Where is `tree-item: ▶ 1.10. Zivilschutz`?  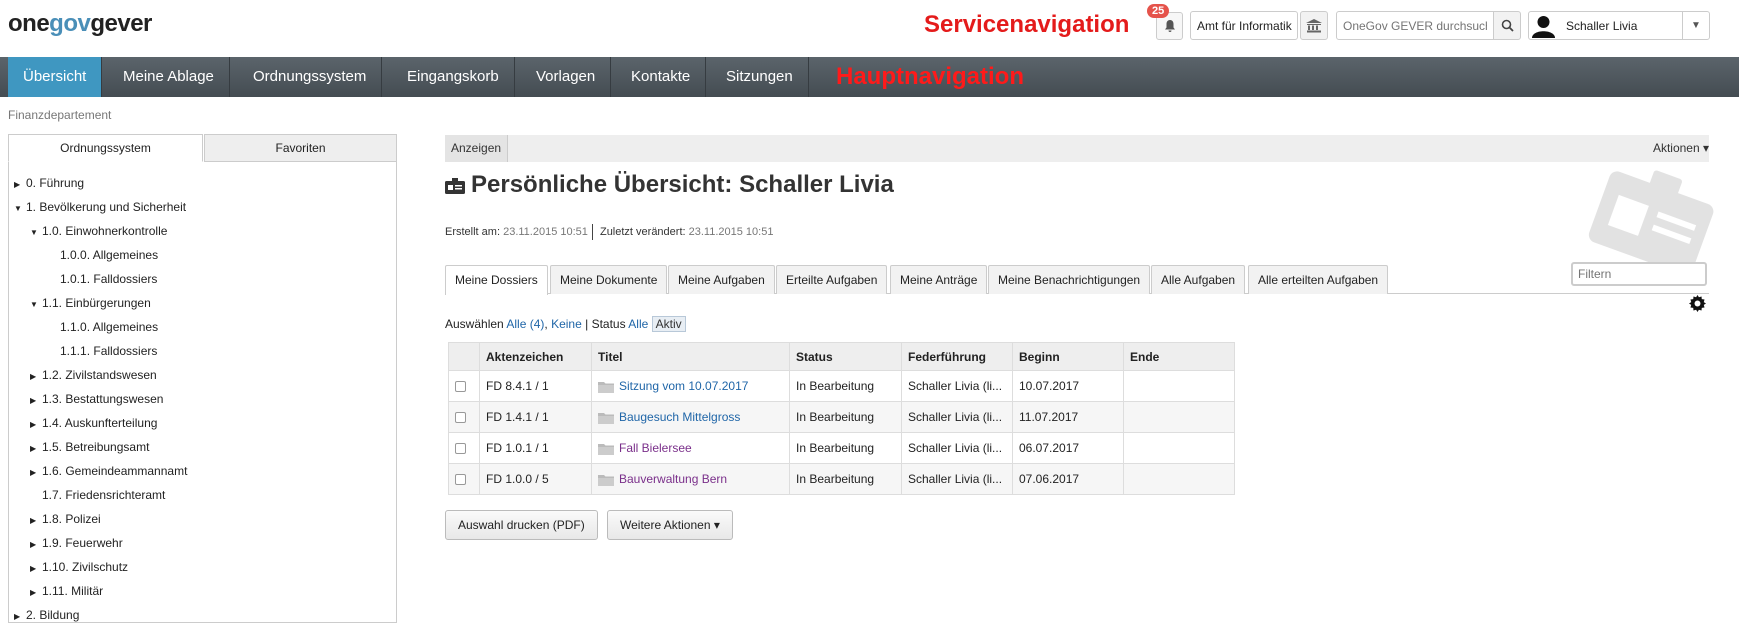 tree-item: ▶ 1.10. Zivilschutz is located at coordinates (79, 569).